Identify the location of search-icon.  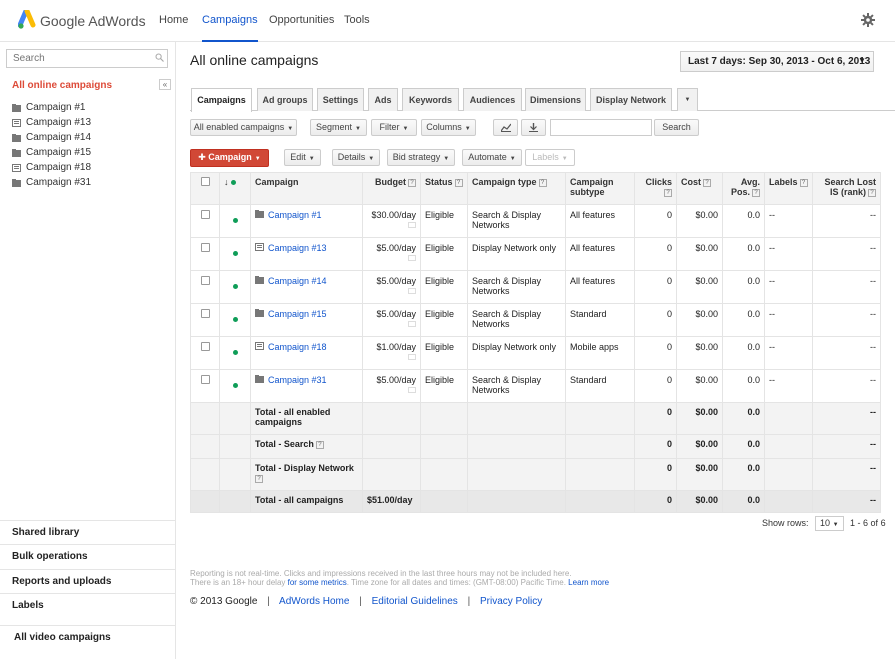
(159, 57).